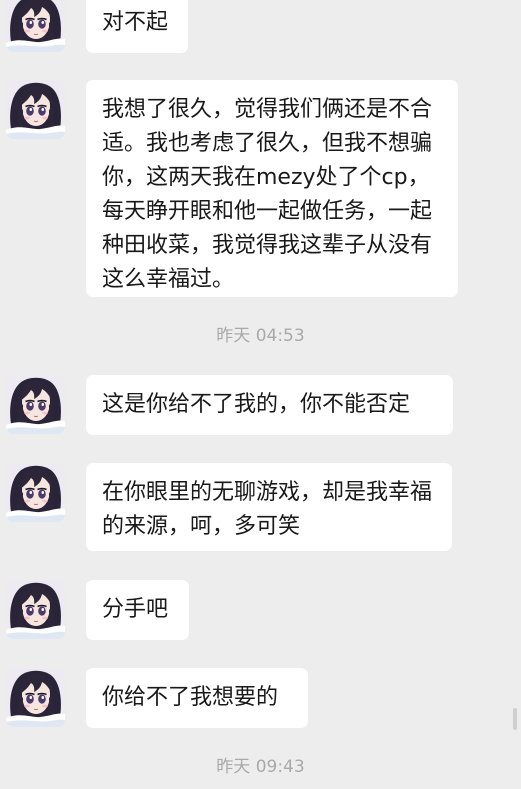 The image size is (521, 789). I want to click on message-row: 分手吧, so click(260, 610).